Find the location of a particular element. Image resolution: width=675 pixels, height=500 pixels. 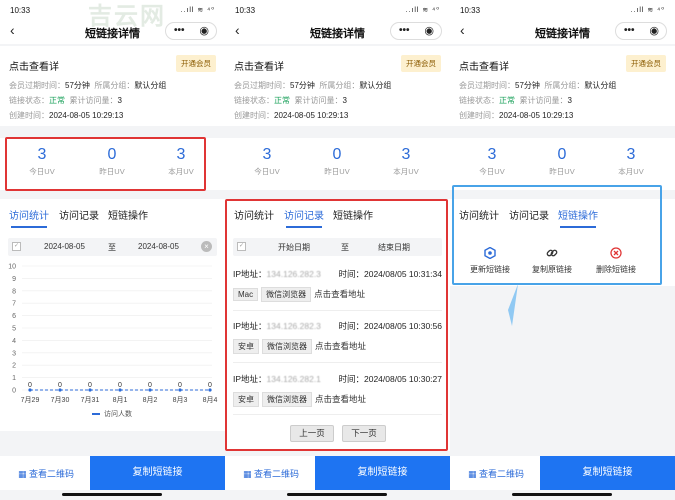

pointer-arrow is located at coordinates (513, 305).